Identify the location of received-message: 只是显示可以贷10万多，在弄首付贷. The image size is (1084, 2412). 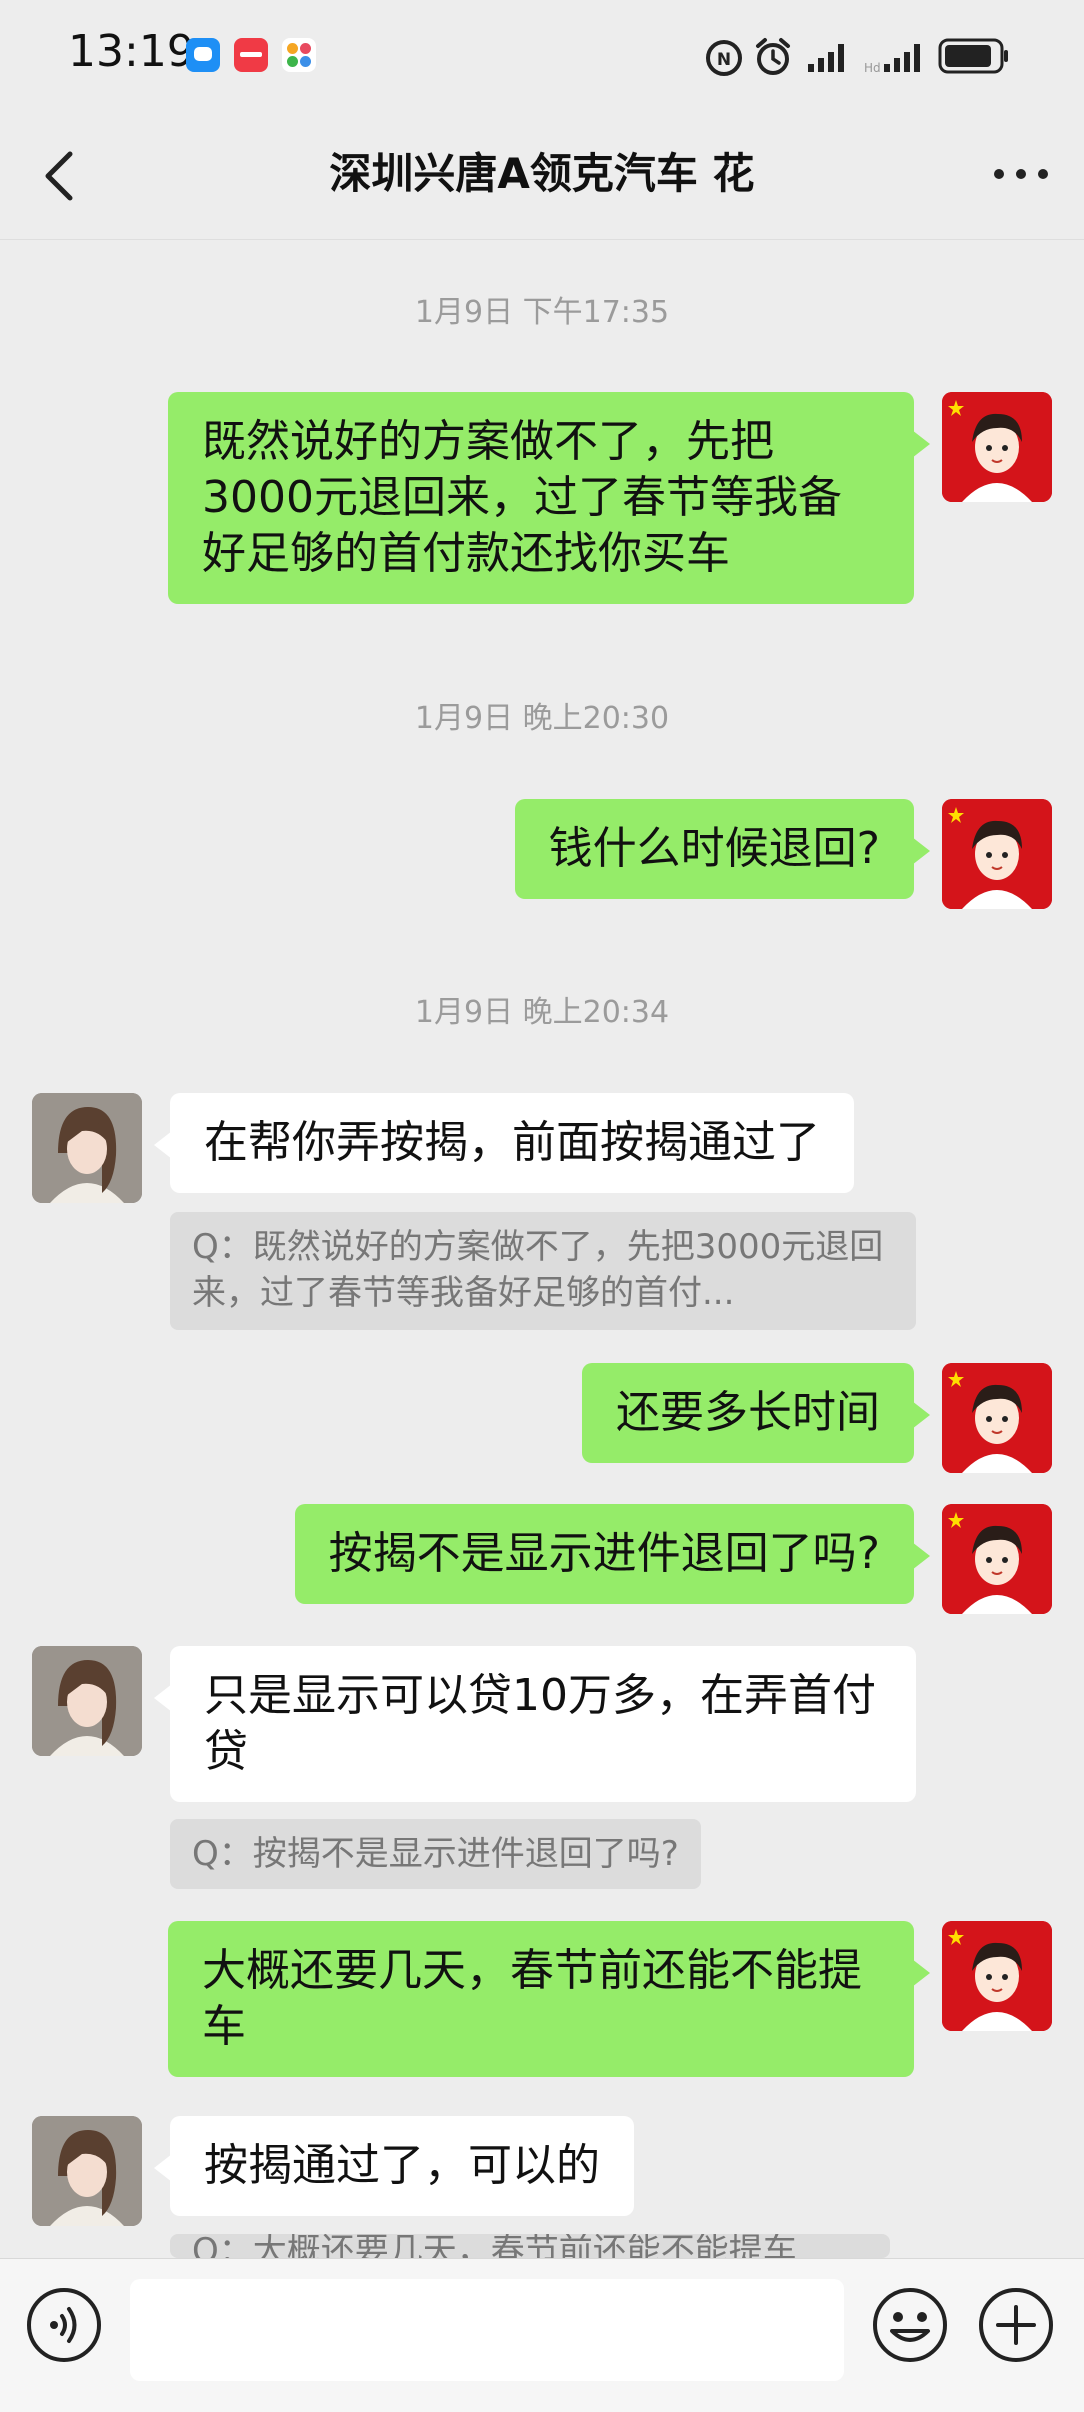
(535, 1724).